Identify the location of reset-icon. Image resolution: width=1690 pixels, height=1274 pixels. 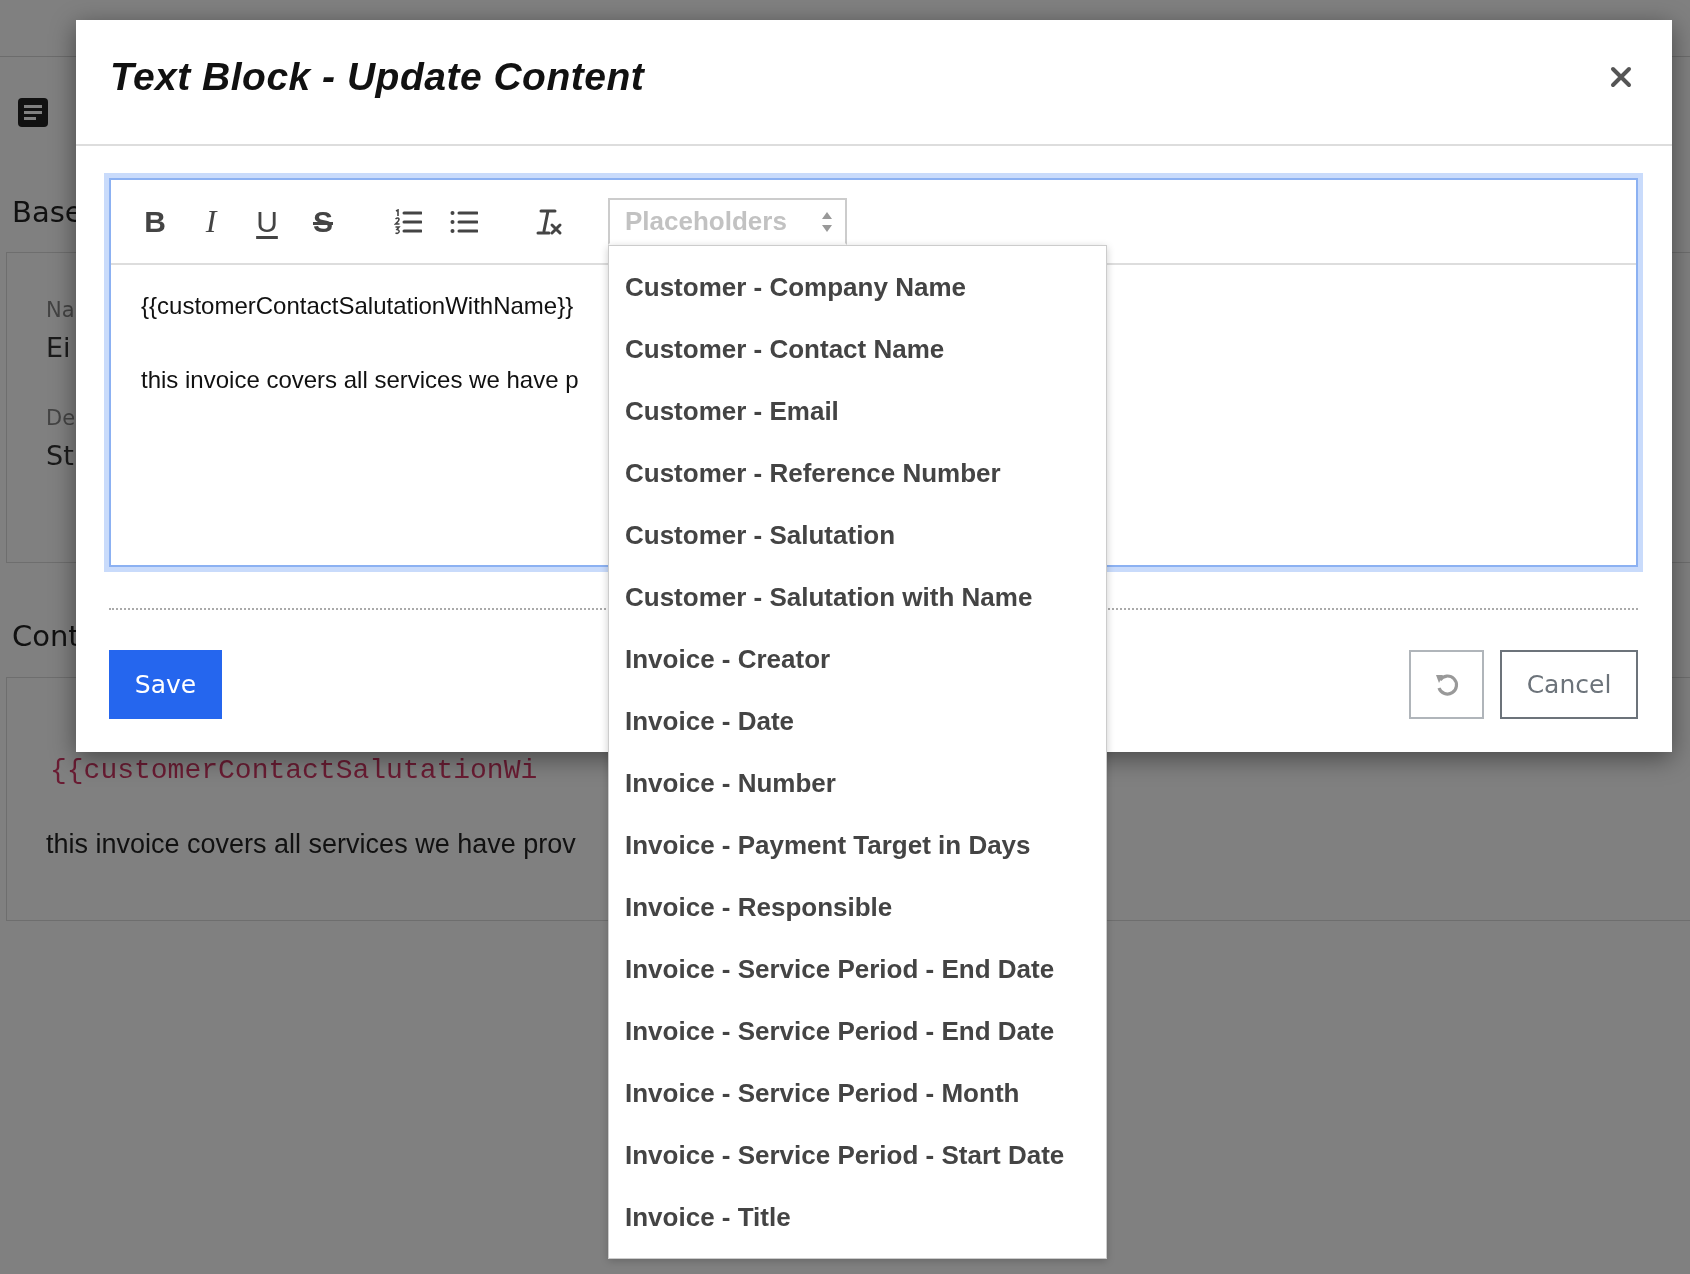
(1446, 684).